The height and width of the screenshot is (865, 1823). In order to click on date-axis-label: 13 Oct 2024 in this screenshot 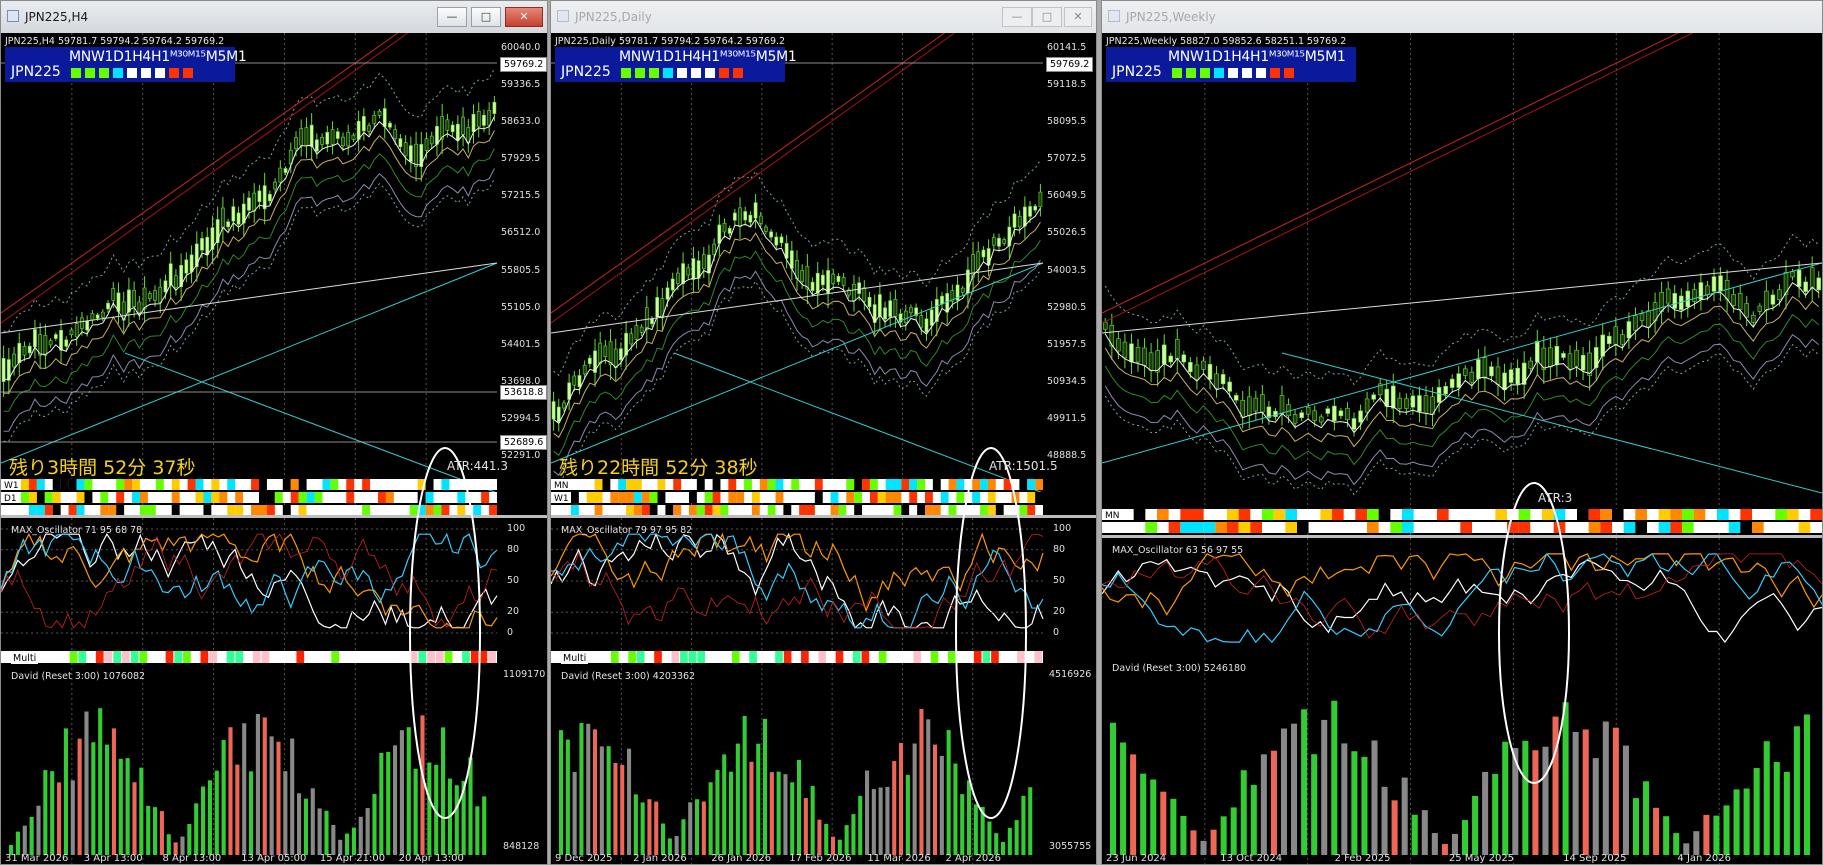, I will do `click(1251, 858)`.